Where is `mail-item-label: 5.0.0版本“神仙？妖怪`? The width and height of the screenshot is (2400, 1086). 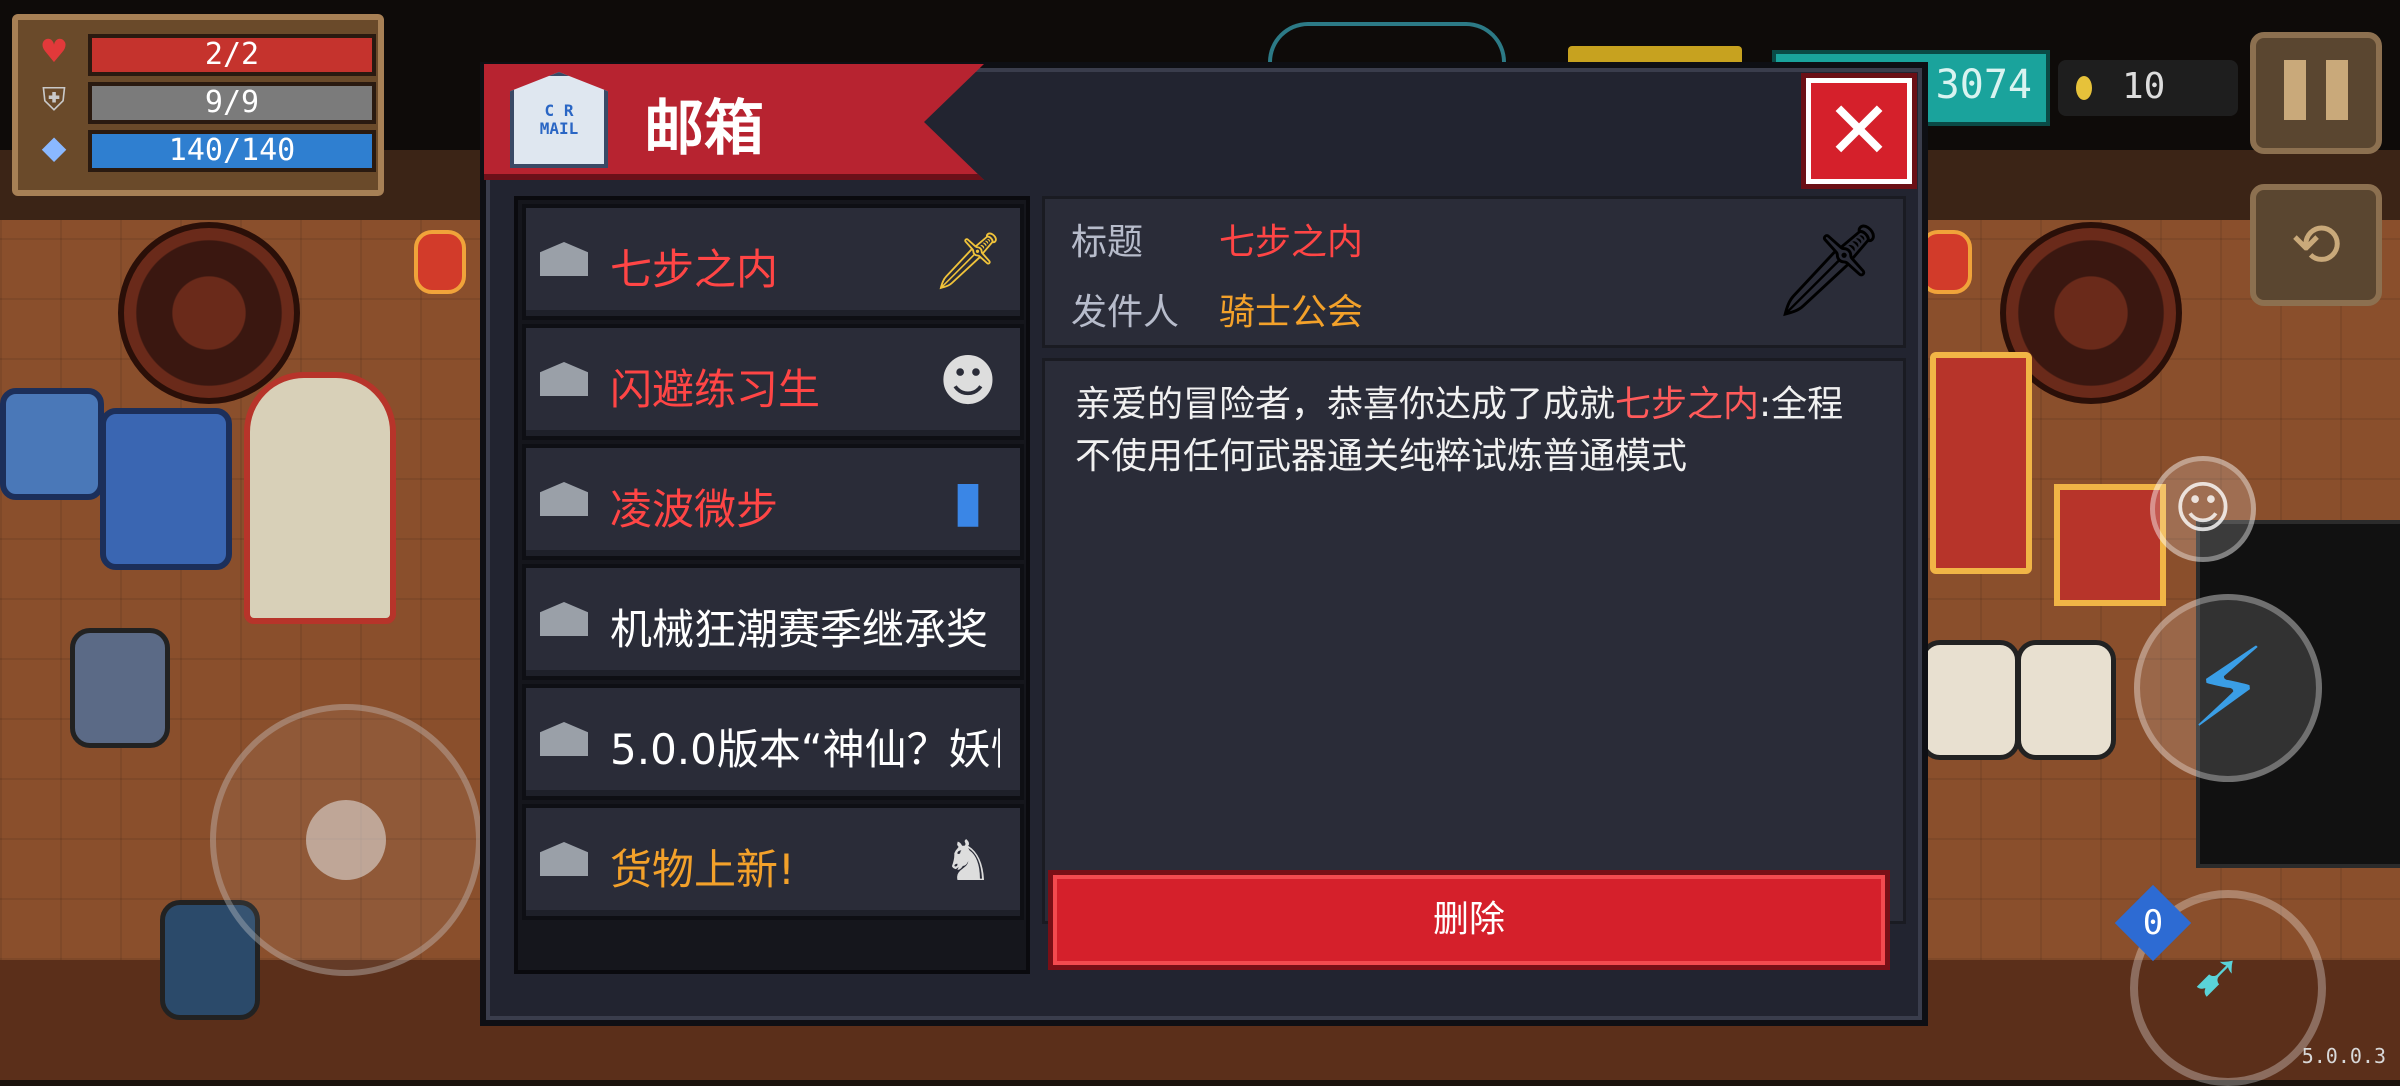 mail-item-label: 5.0.0版本“神仙？妖怪 is located at coordinates (805, 749).